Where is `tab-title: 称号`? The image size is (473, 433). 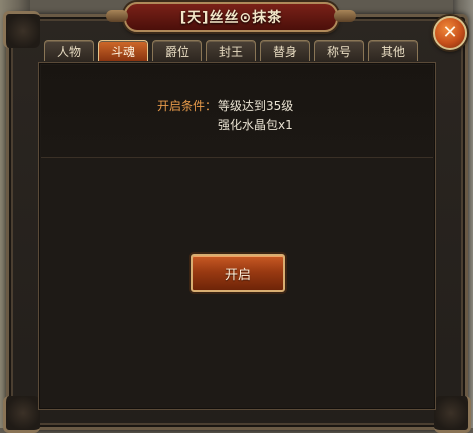 tab-title: 称号 is located at coordinates (339, 50).